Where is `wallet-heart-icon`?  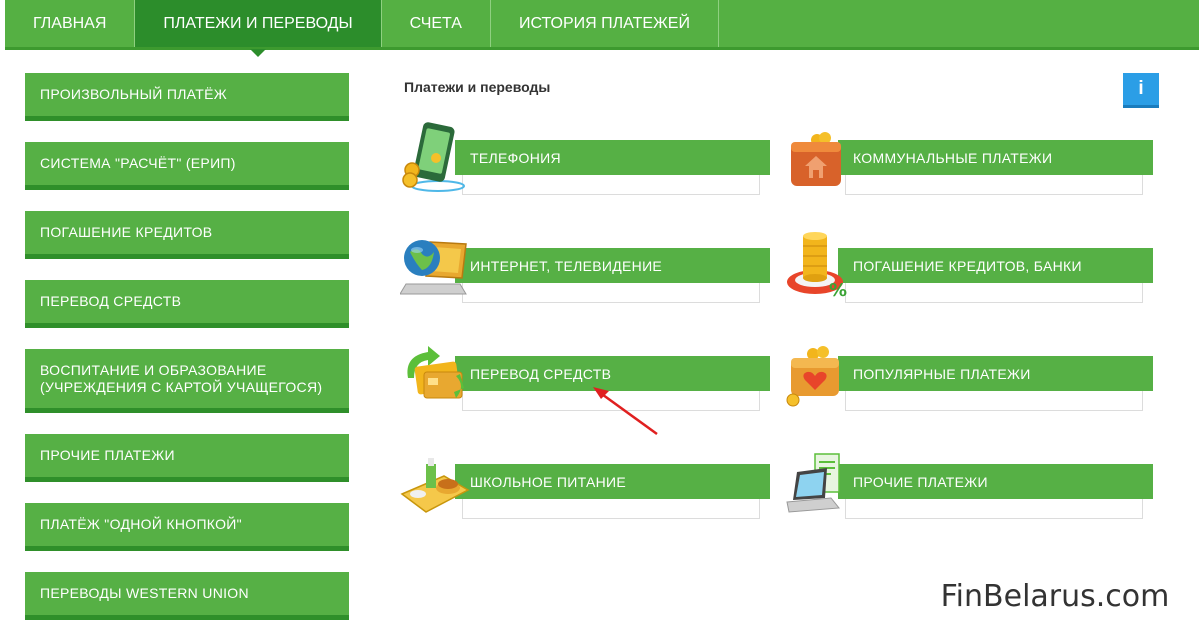 wallet-heart-icon is located at coordinates (812, 376).